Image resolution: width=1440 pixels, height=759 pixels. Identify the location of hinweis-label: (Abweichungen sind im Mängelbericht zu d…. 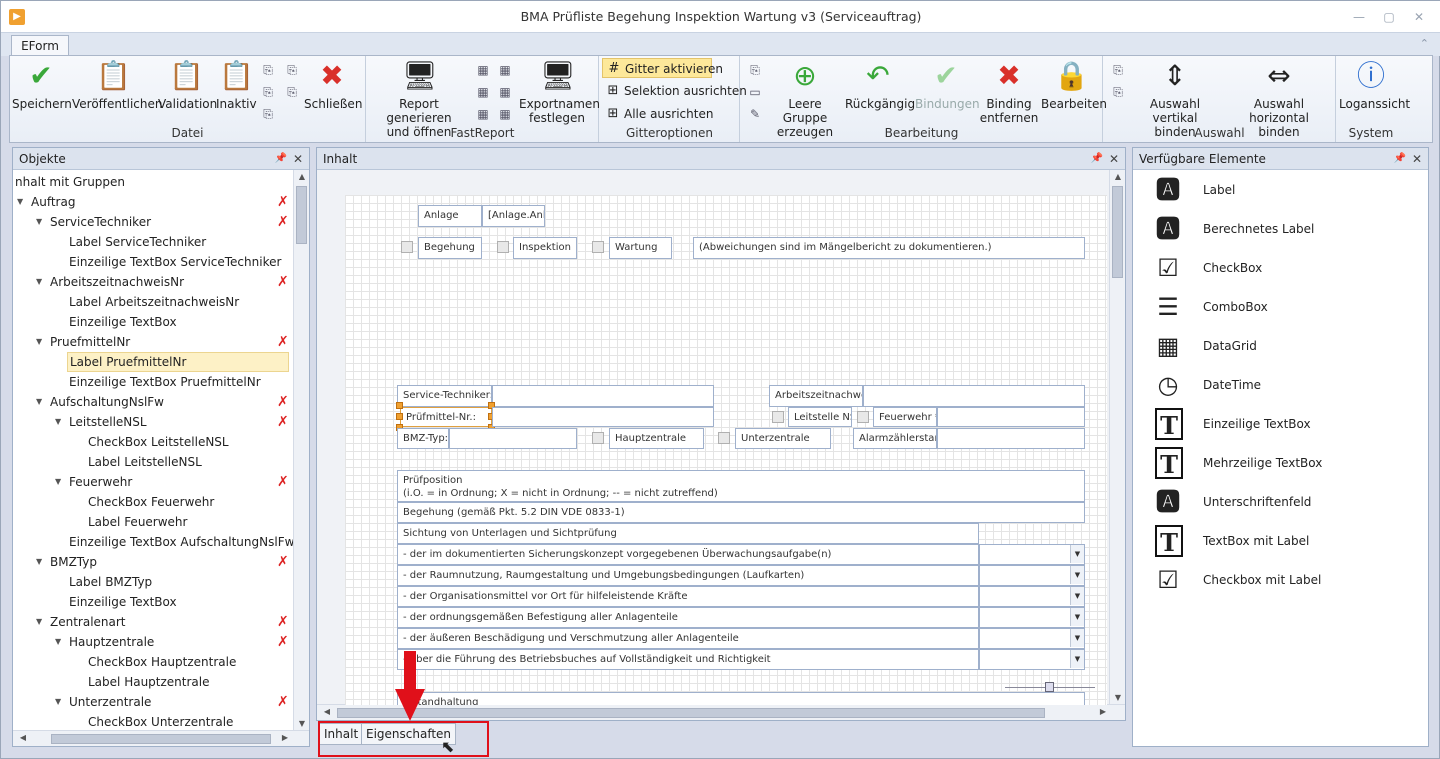
(889, 248).